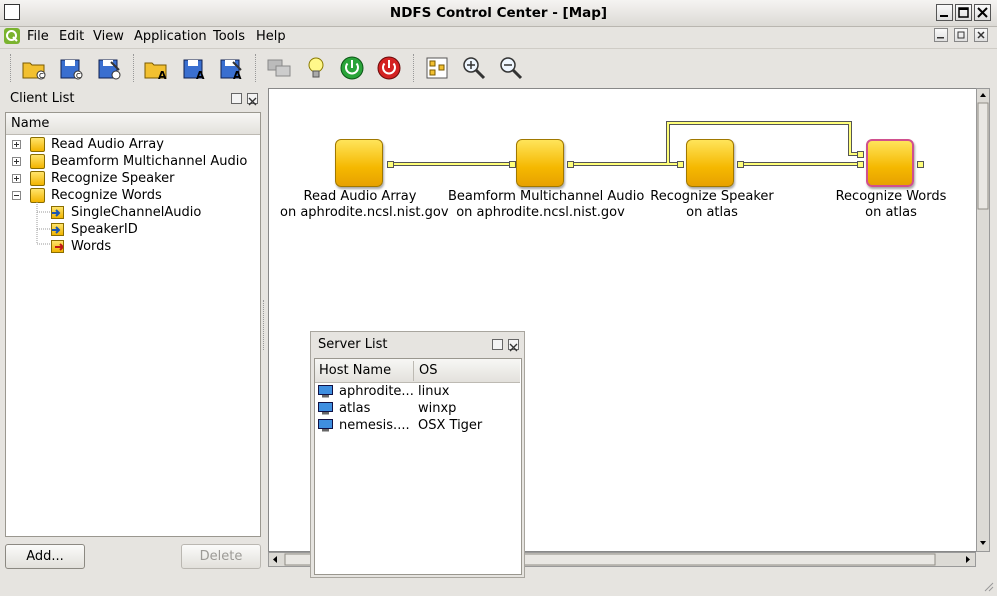 This screenshot has height=596, width=997. What do you see at coordinates (91, 246) in the screenshot?
I see `tree-child-words: Words` at bounding box center [91, 246].